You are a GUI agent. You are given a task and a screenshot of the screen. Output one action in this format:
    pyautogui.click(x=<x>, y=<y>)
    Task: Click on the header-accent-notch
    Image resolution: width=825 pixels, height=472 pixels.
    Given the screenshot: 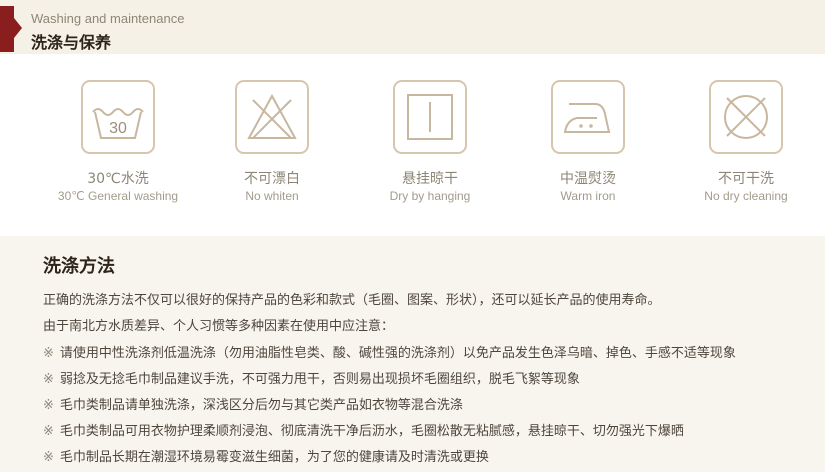 What is the action you would take?
    pyautogui.click(x=18, y=28)
    